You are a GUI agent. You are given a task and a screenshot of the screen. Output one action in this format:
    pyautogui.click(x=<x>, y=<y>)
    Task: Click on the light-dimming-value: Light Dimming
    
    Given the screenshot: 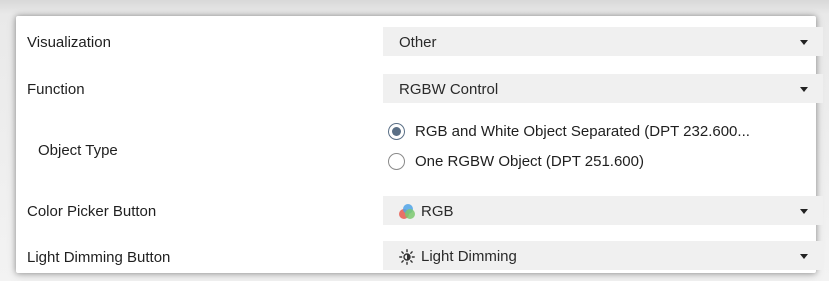 What is the action you would take?
    pyautogui.click(x=458, y=256)
    